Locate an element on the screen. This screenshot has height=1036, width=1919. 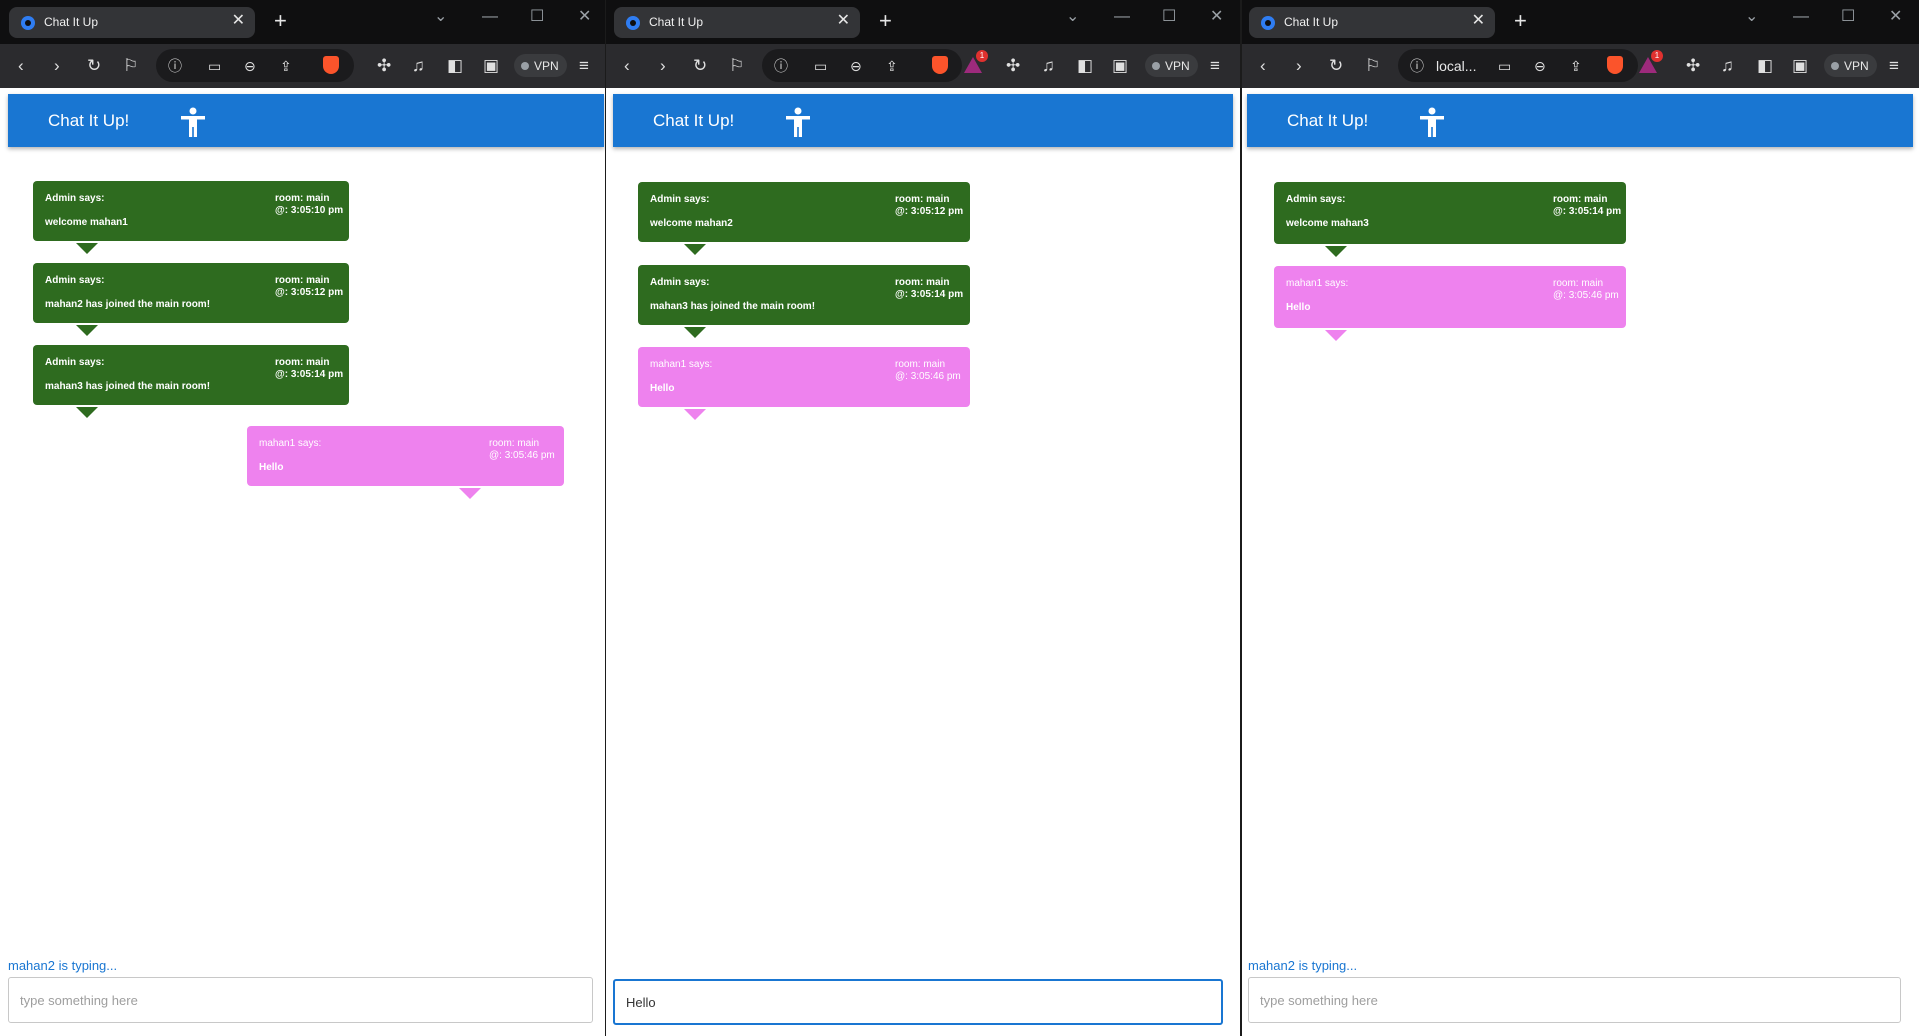
message-time: @: 3:05:46 pm is located at coordinates (522, 455).